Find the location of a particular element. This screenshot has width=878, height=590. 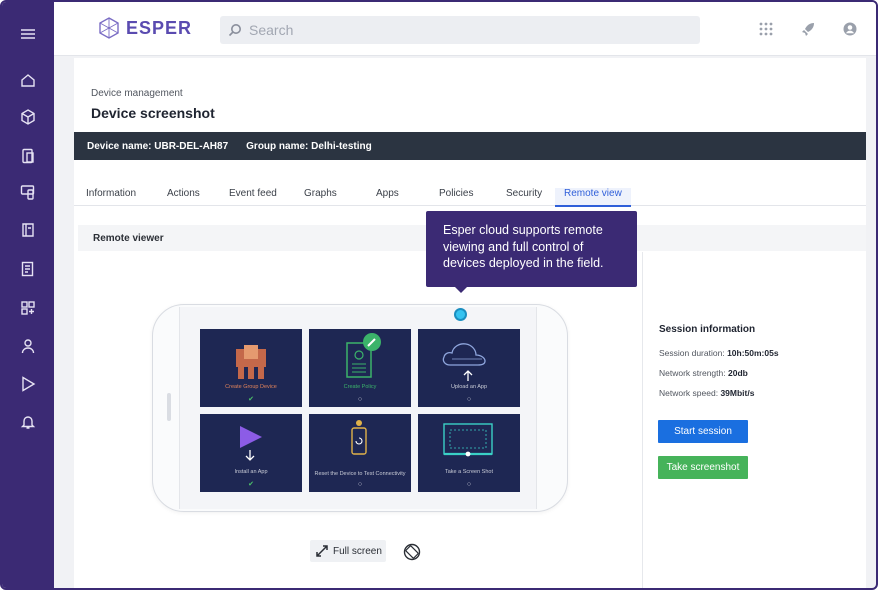

tile-label: Take a Screen Shot is located at coordinates (468, 472).